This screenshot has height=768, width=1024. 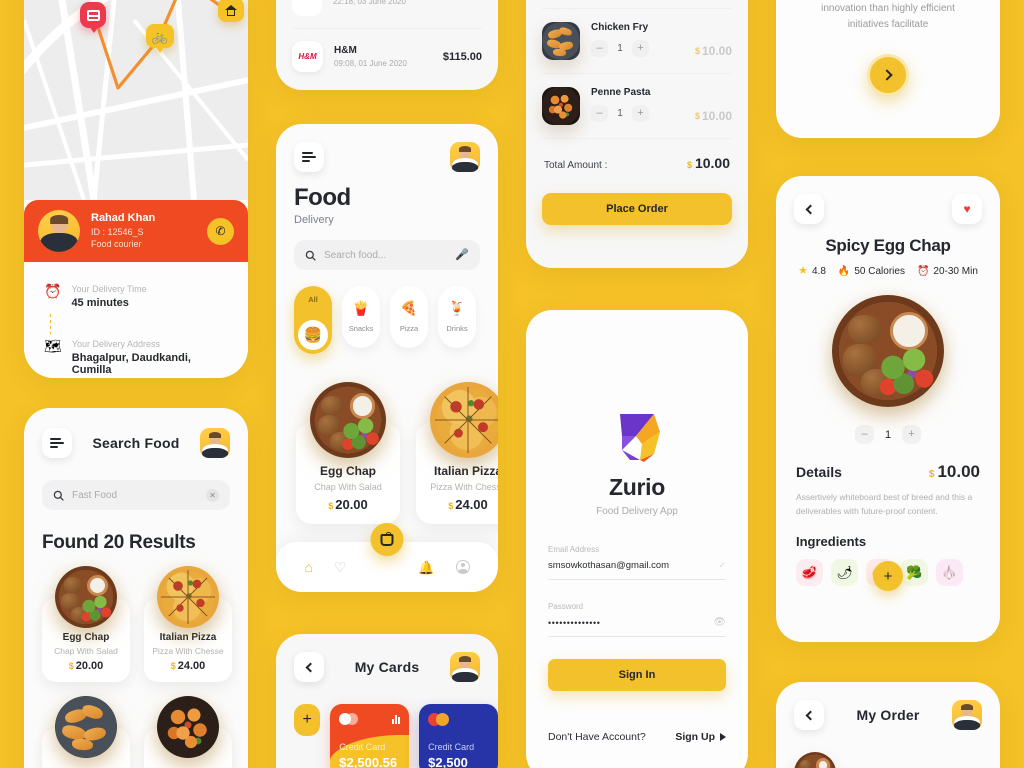 What do you see at coordinates (871, 271) in the screenshot?
I see `calories-meta: 🔥 50 Calories` at bounding box center [871, 271].